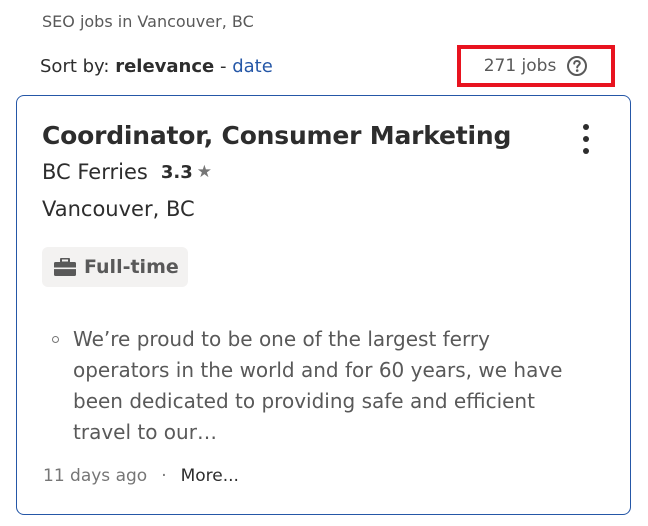  What do you see at coordinates (520, 66) in the screenshot?
I see `job-count: 271 jobs` at bounding box center [520, 66].